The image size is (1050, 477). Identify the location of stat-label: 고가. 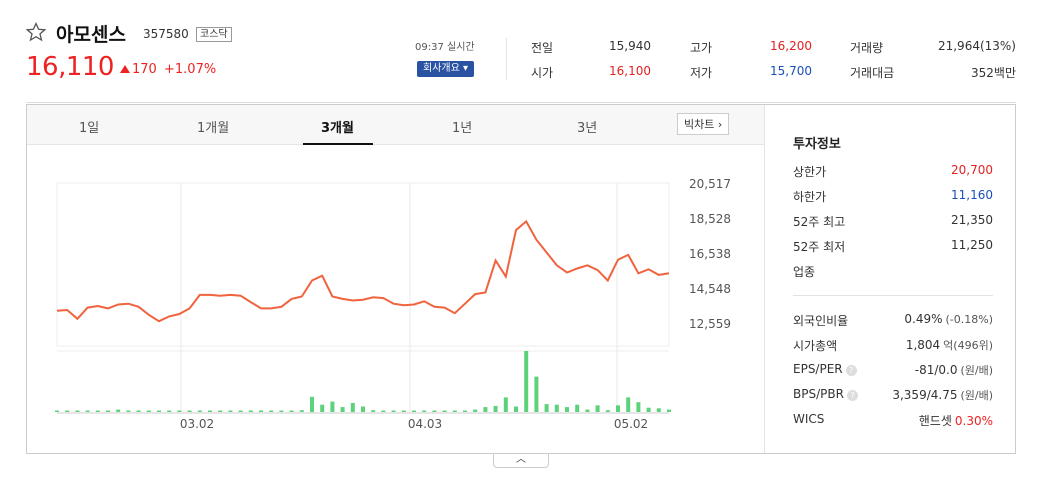
(701, 48).